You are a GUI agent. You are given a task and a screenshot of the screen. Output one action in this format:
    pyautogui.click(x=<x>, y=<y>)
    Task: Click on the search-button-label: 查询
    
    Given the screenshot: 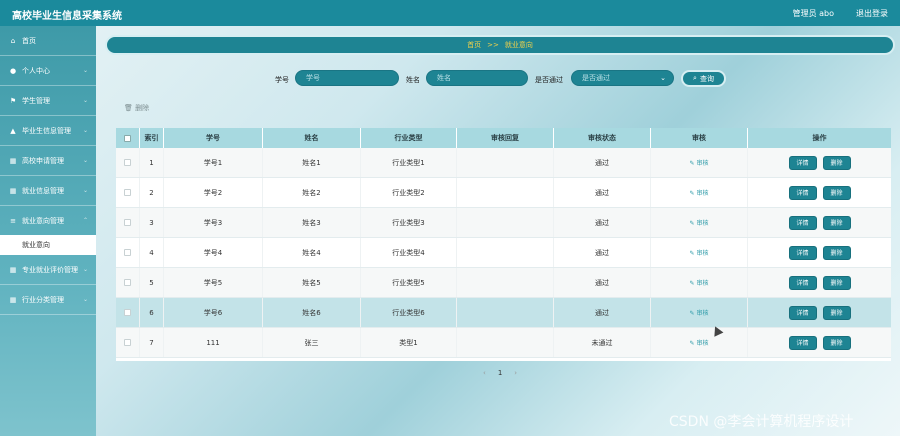 What is the action you would take?
    pyautogui.click(x=706, y=78)
    